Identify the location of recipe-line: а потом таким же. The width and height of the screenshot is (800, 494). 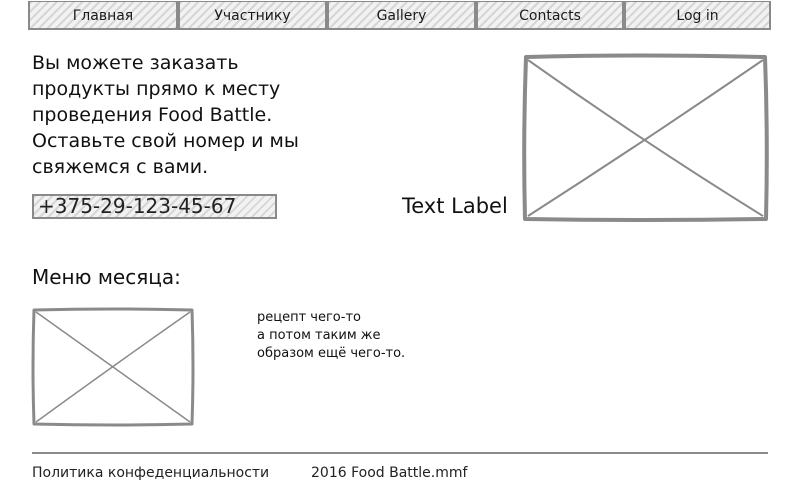
(319, 335).